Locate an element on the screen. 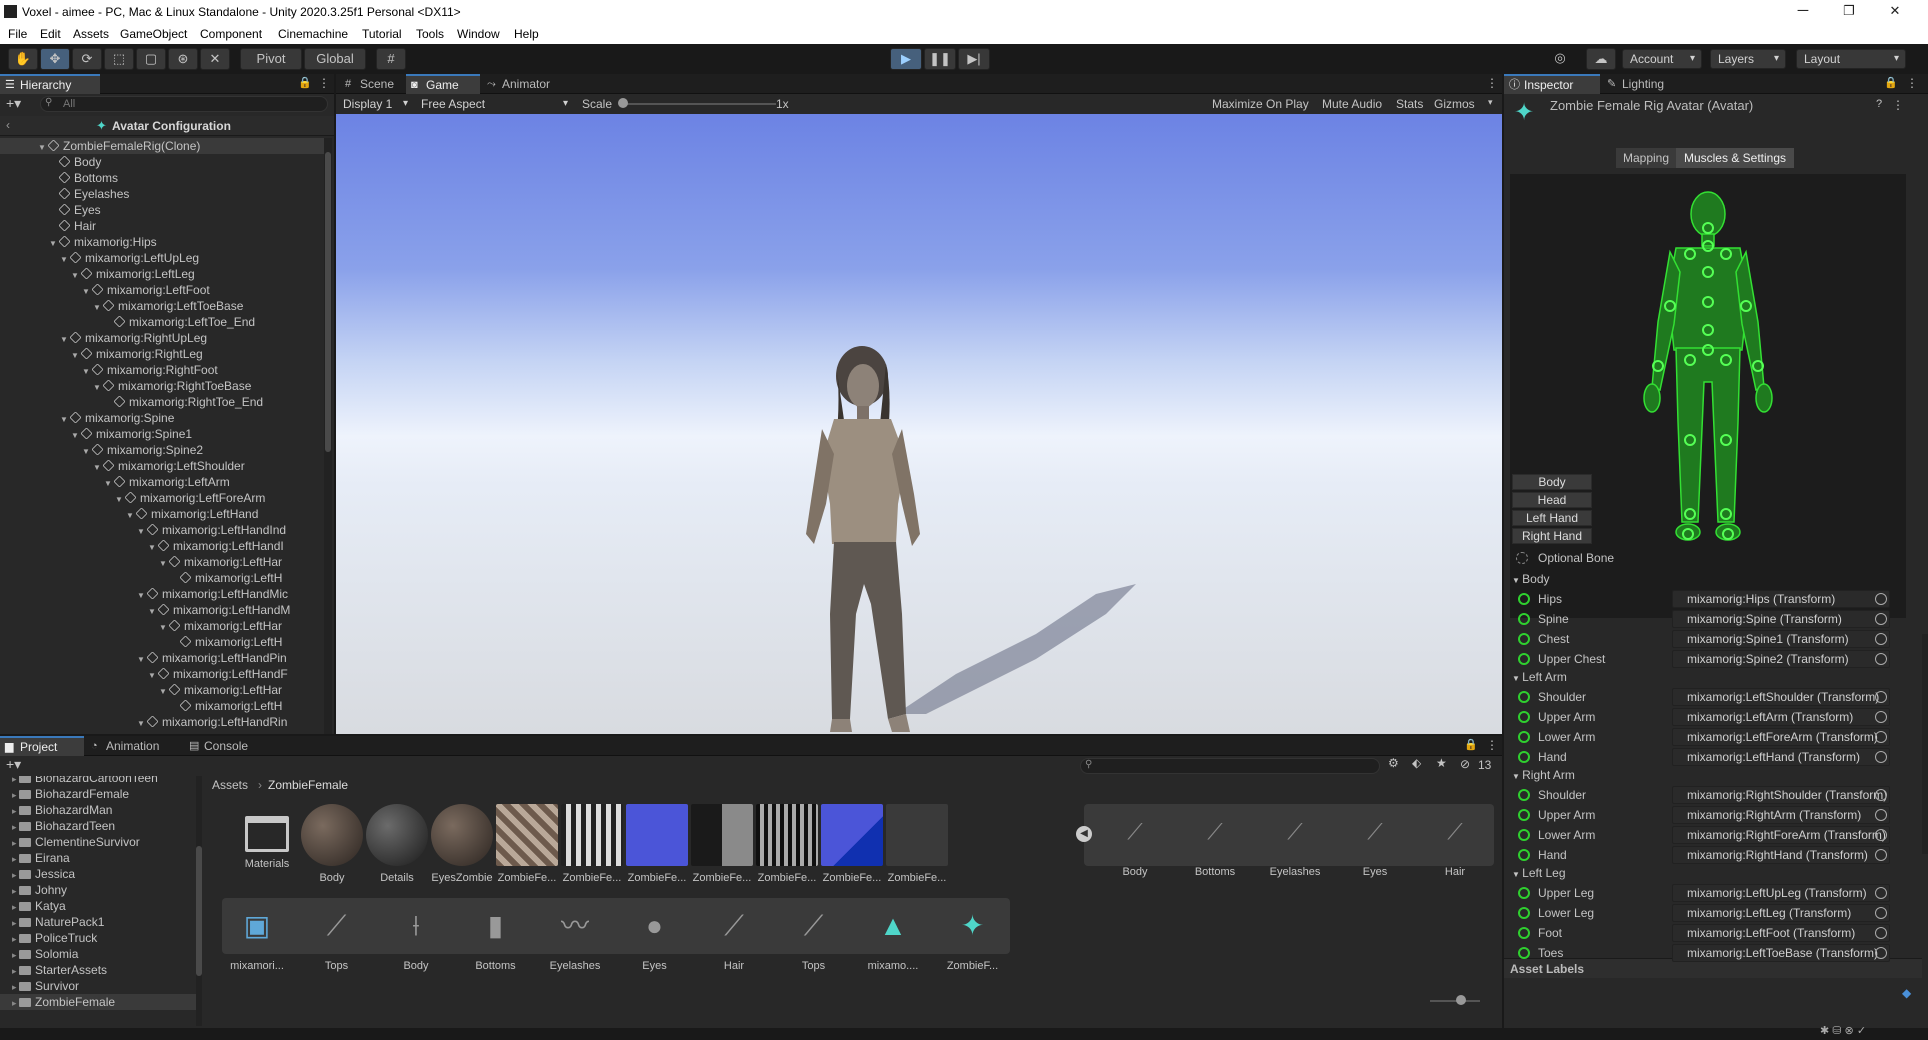  hierarchy-row: ▼ mixamorig:LeftFoot is located at coordinates (146, 290).